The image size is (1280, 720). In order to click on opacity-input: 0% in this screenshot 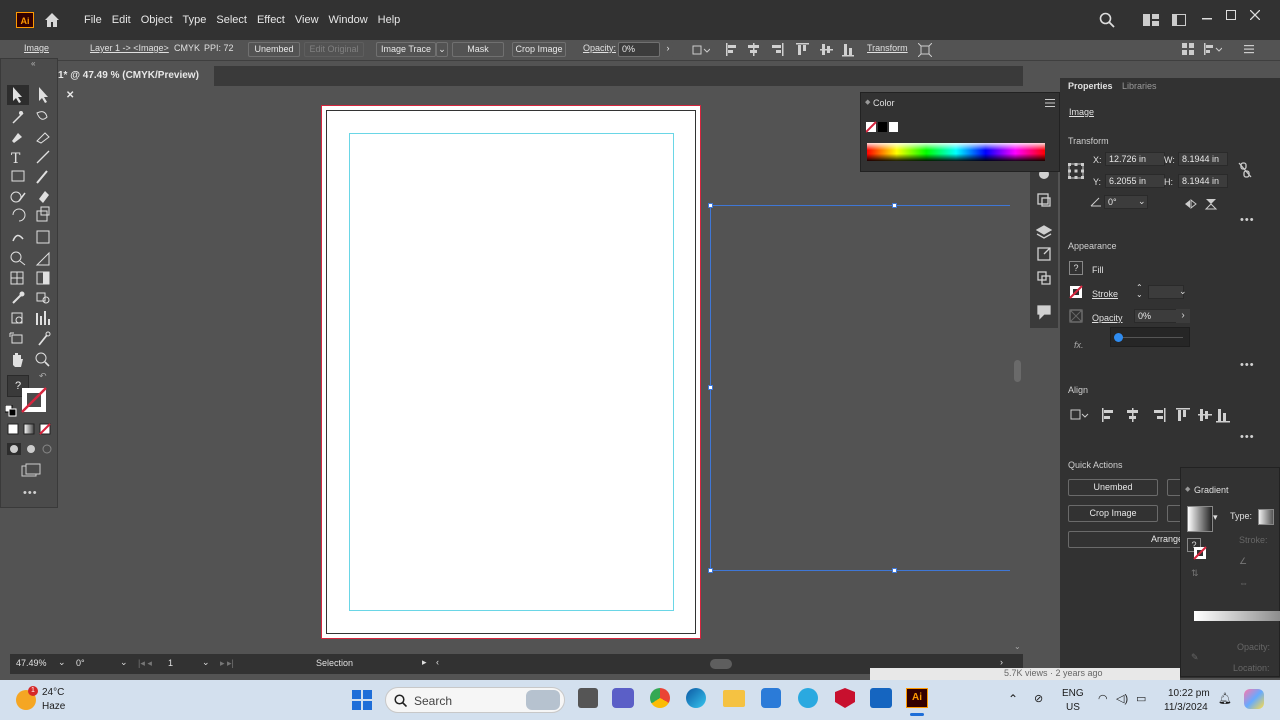, I will do `click(639, 49)`.